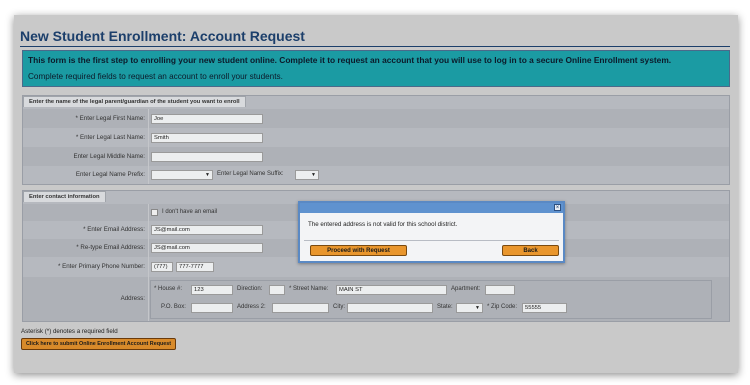 This screenshot has height=385, width=750. Describe the element at coordinates (339, 307) in the screenshot. I see `city-label: City:` at that location.